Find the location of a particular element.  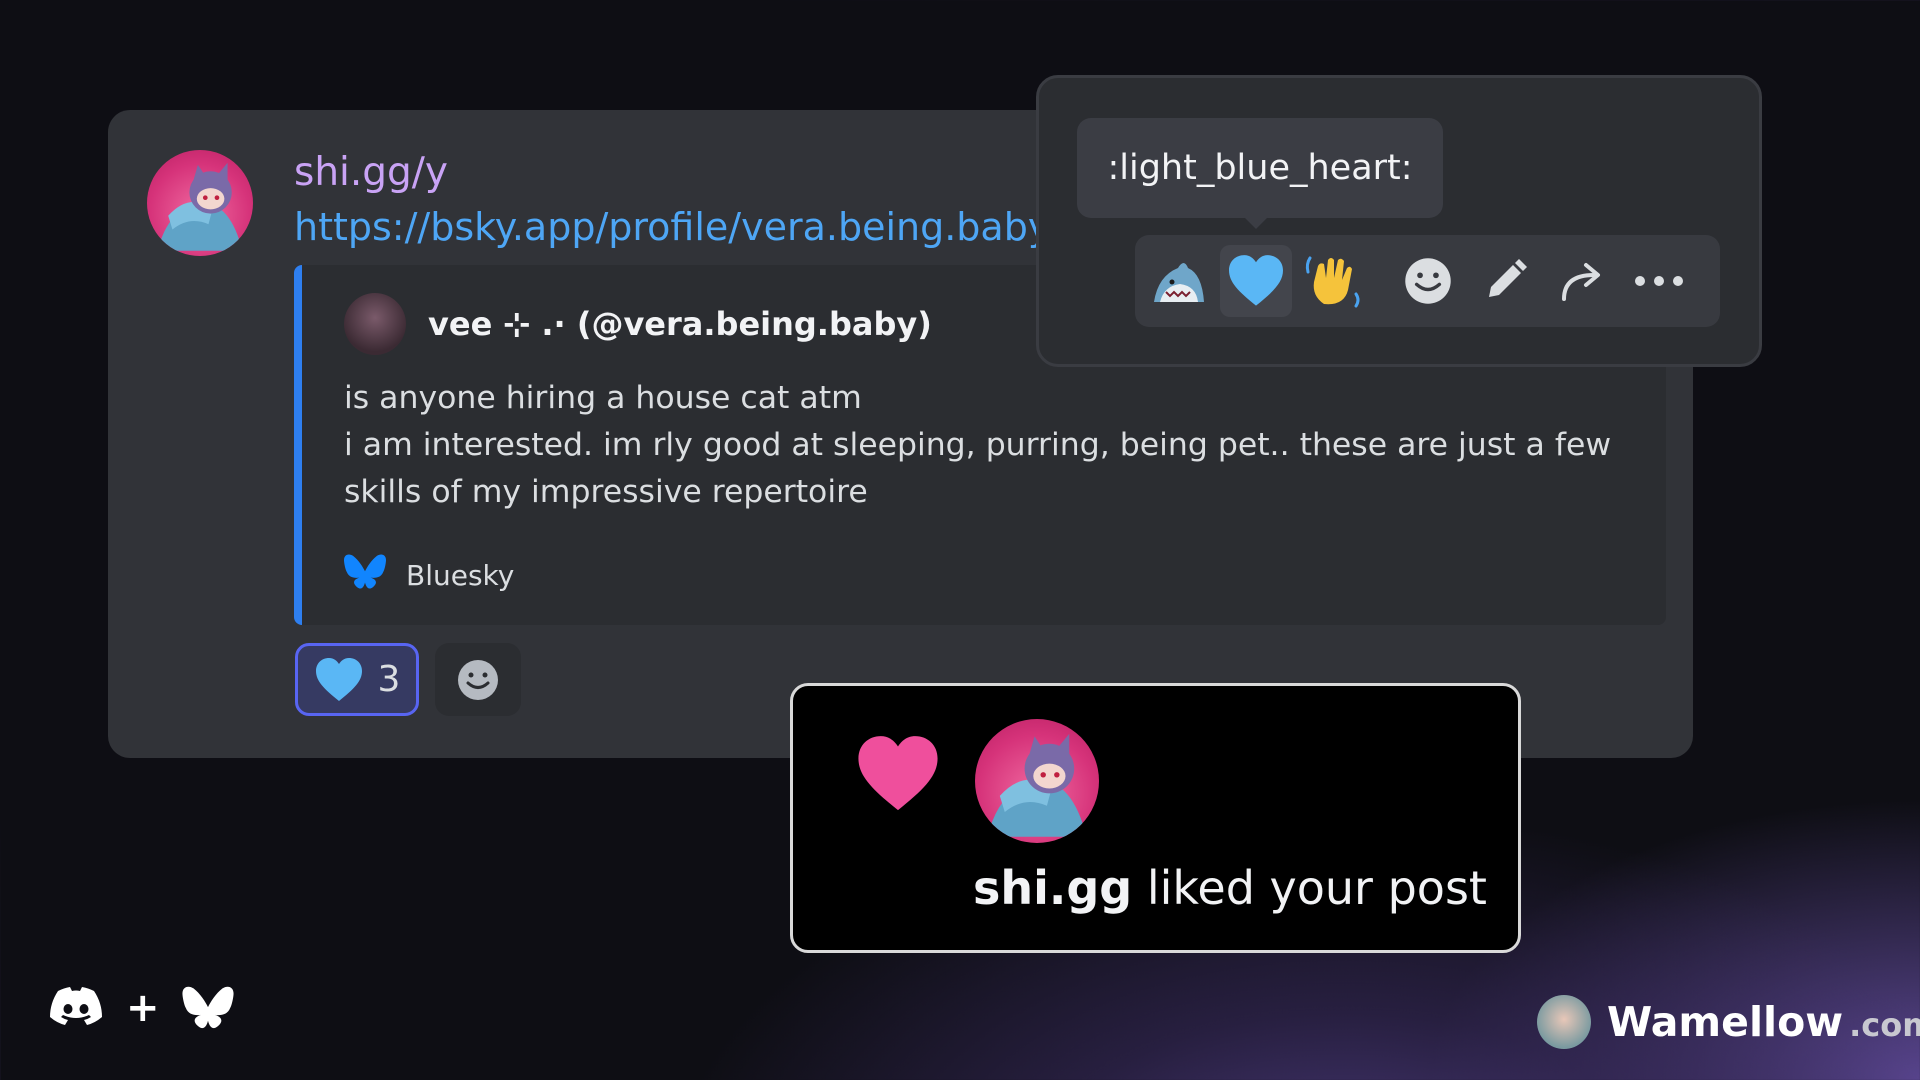

more-dots-icon is located at coordinates (1659, 281).